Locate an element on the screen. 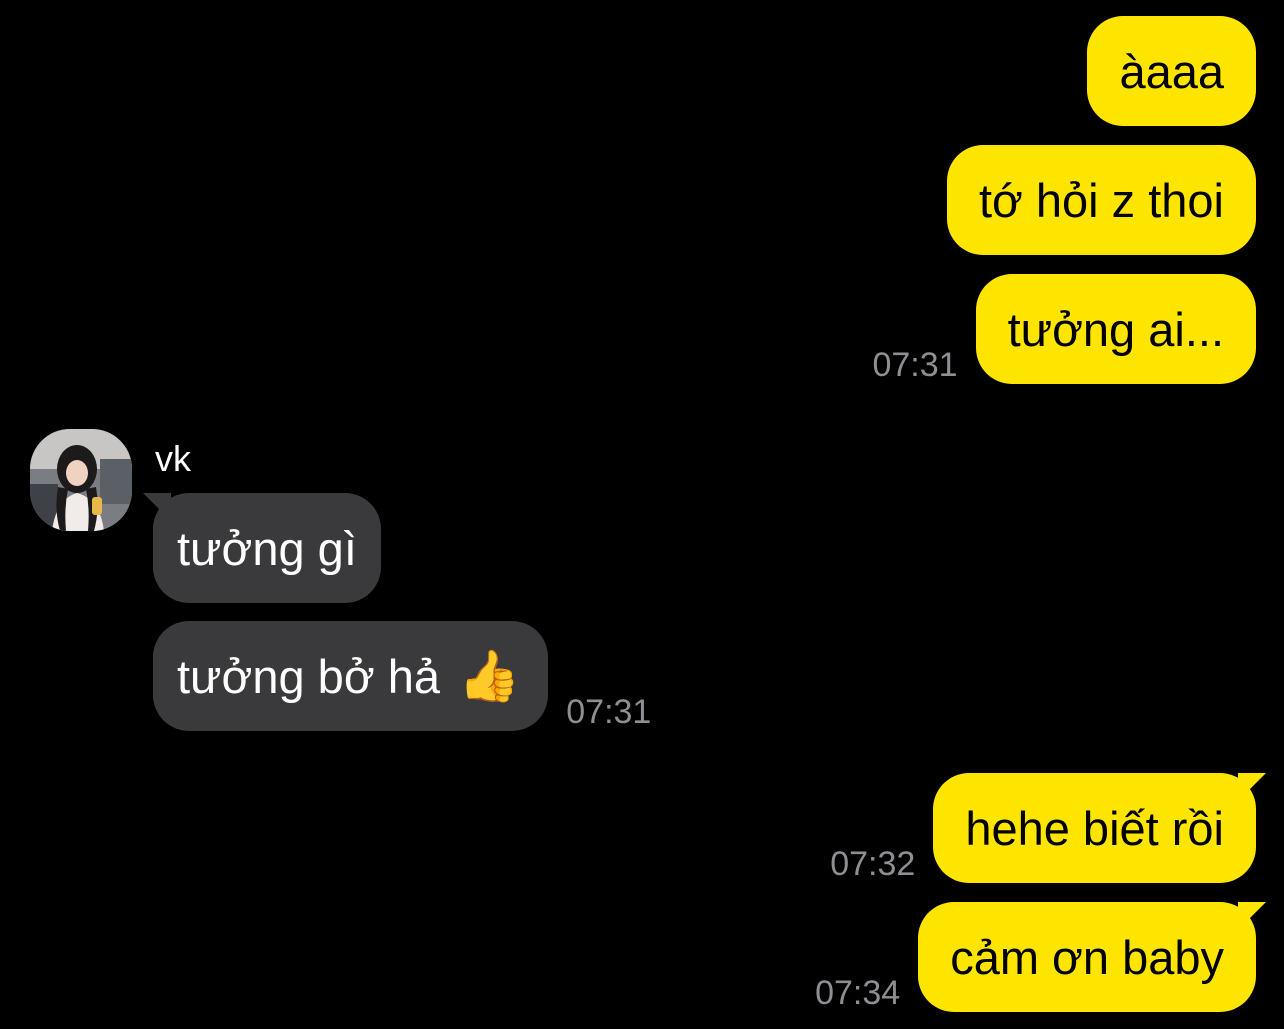  message-timestamp: 07:34 is located at coordinates (858, 993).